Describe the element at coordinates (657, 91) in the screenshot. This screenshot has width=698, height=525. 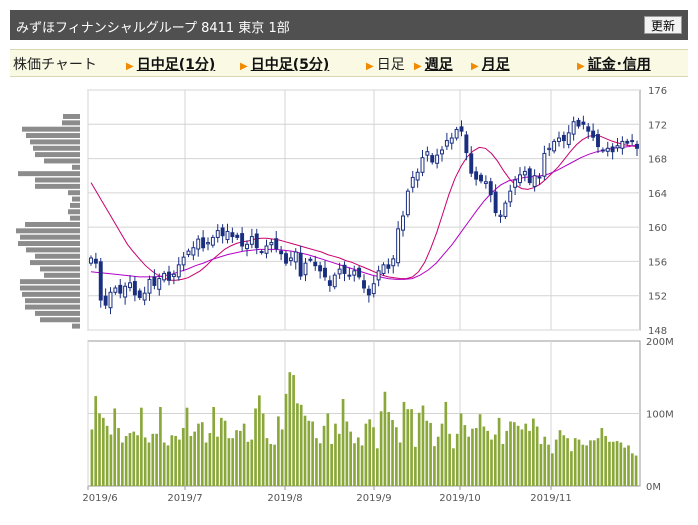
I see `price-tick-label: 176` at that location.